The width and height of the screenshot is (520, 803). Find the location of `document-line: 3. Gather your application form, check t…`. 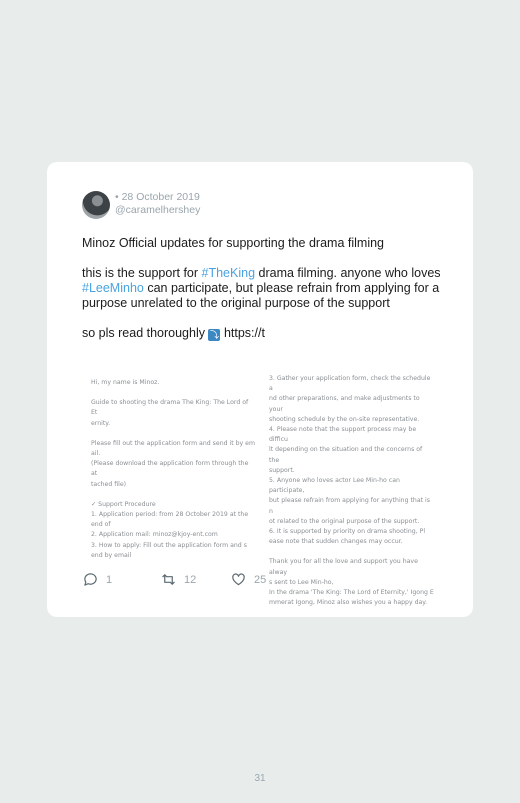

document-line: 3. Gather your application form, check t… is located at coordinates (350, 384).